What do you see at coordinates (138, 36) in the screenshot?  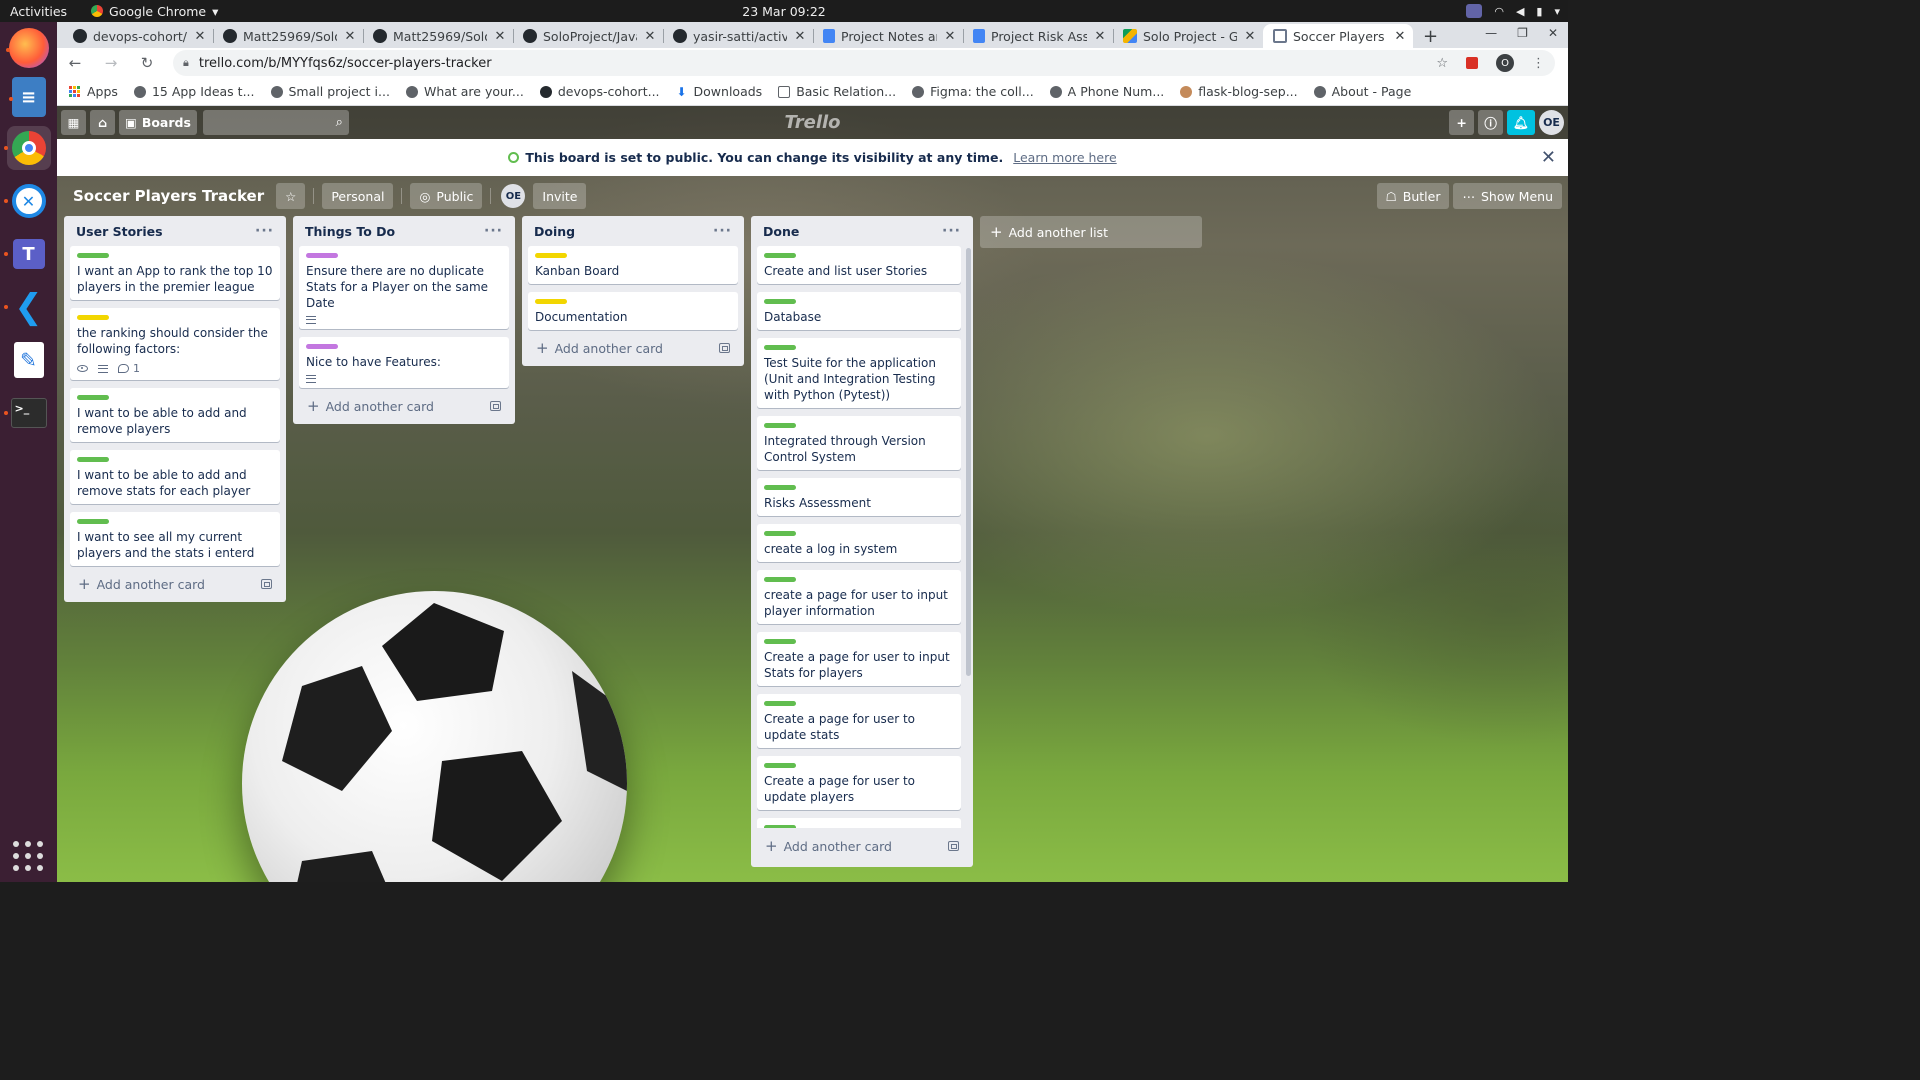 I see `browser-tab: devops-cohort/ha ✕` at bounding box center [138, 36].